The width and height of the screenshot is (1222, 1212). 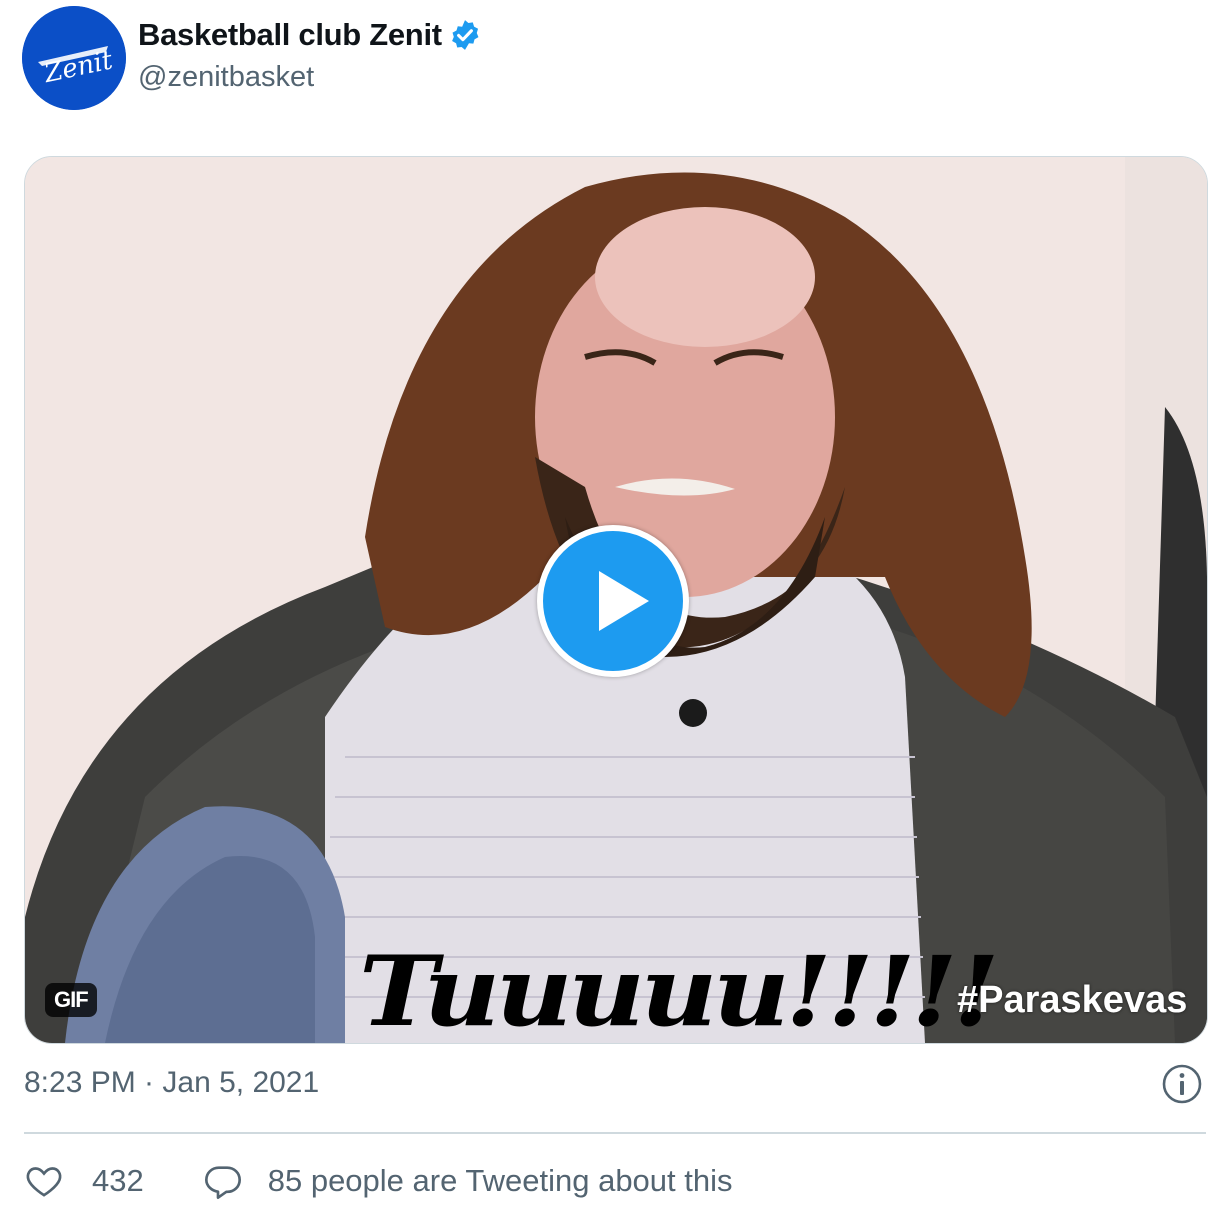 I want to click on replies-link: 85 people are Tweeting about this, so click(x=500, y=1181).